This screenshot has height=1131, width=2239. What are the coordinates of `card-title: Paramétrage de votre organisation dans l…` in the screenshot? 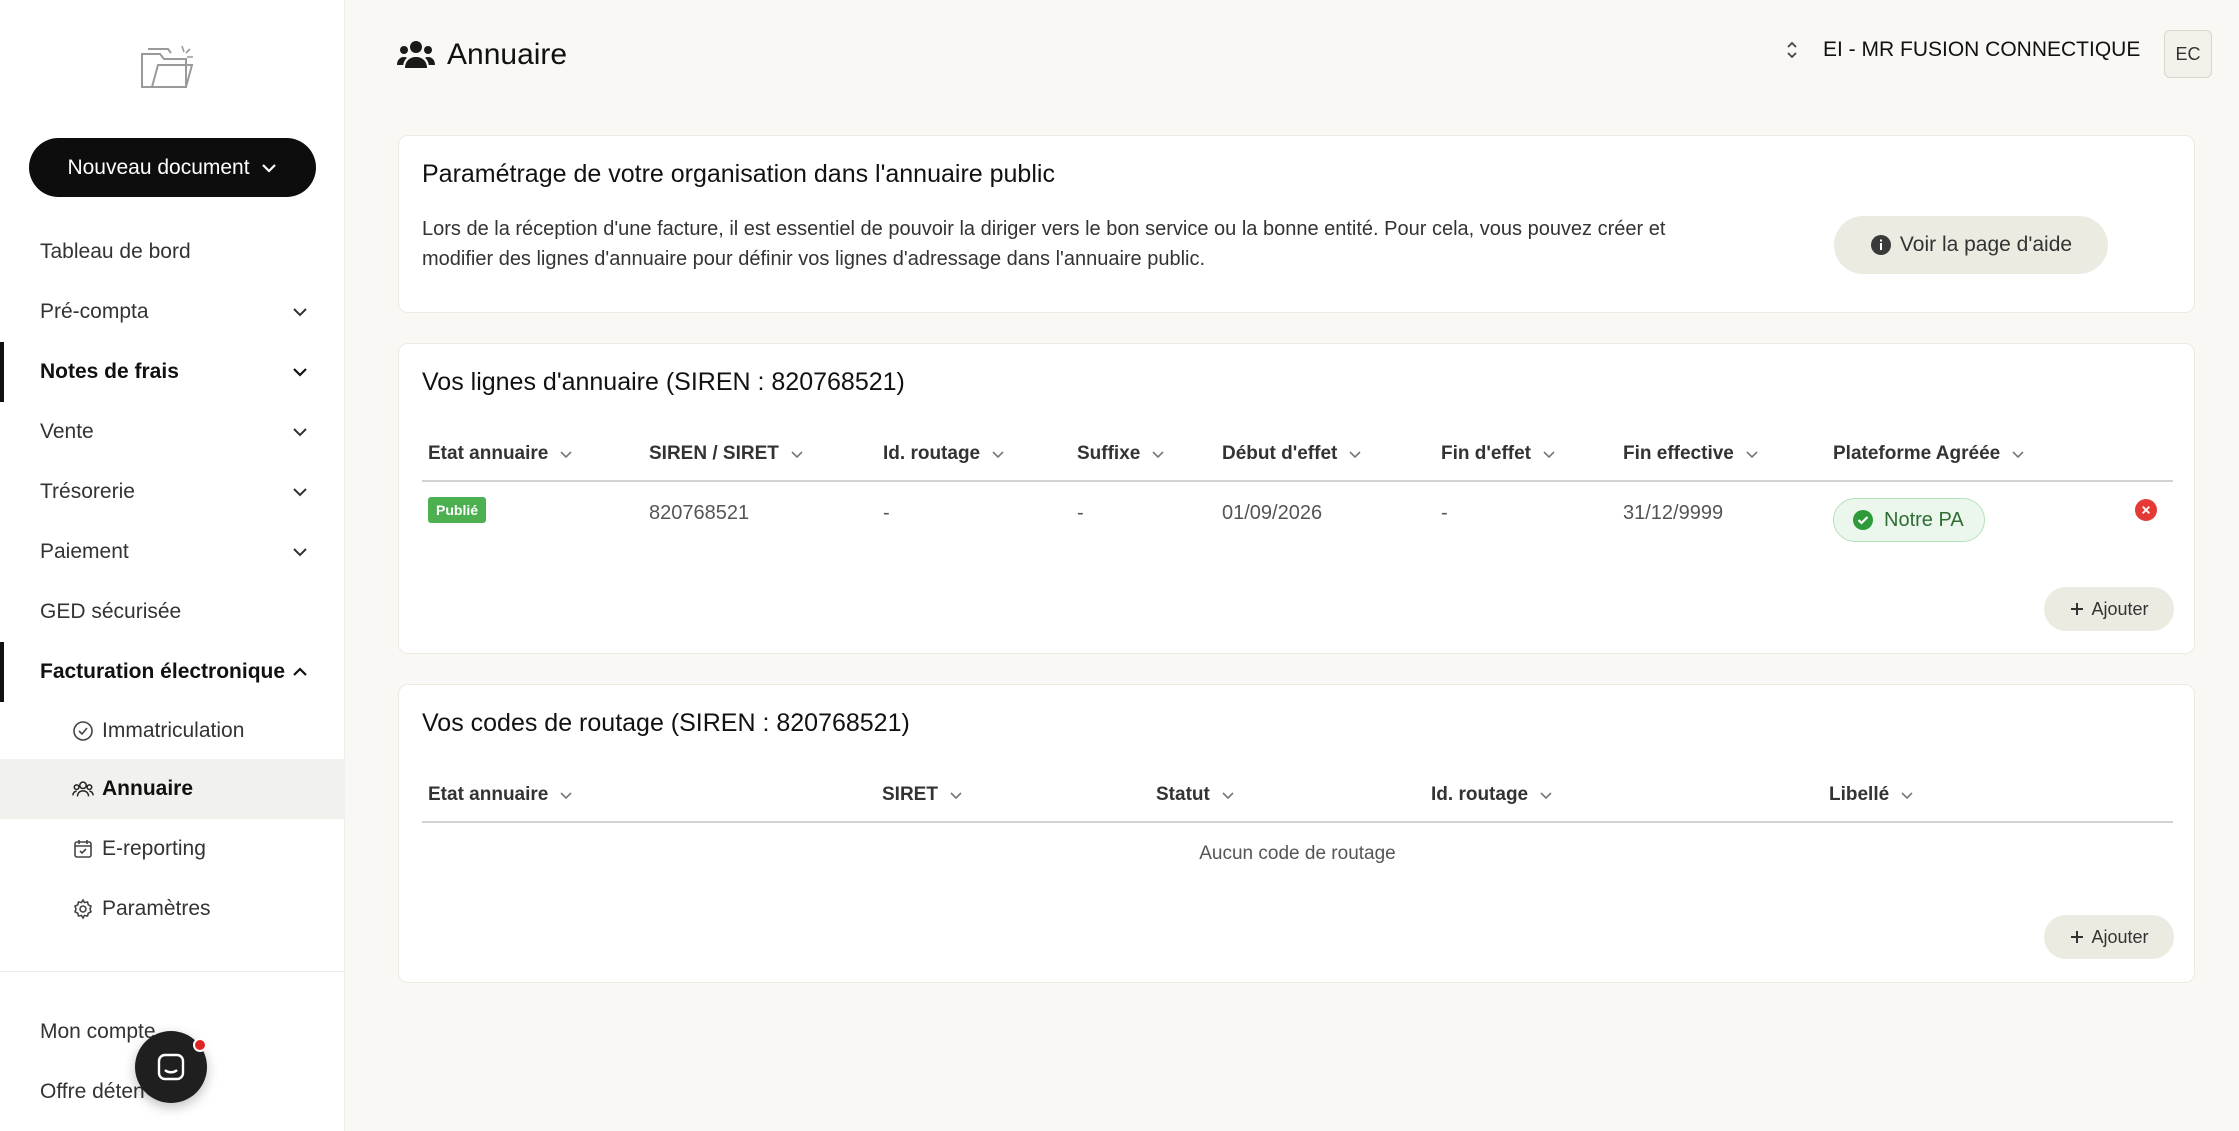 It's located at (738, 174).